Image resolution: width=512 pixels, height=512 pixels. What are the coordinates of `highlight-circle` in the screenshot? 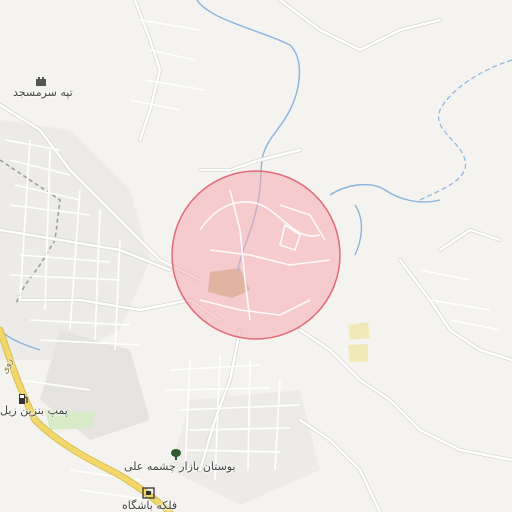 It's located at (256, 255).